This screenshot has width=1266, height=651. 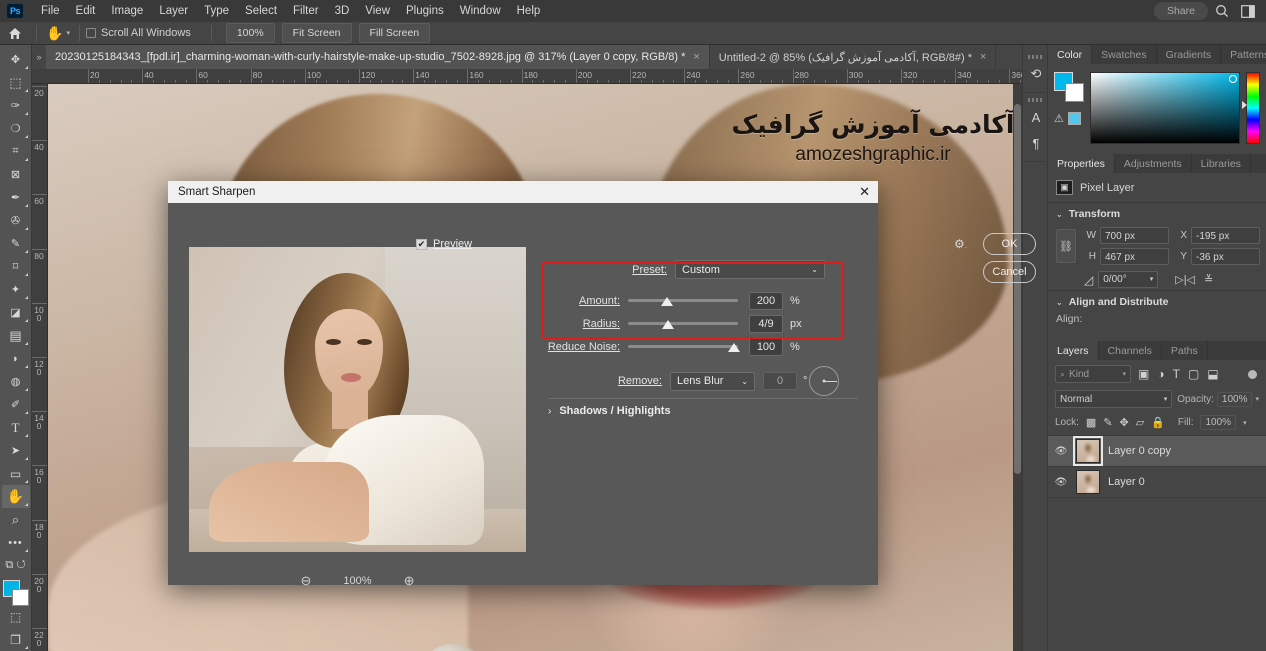 I want to click on lock-transparent-pixels-icon: ▩, so click(x=1091, y=422).